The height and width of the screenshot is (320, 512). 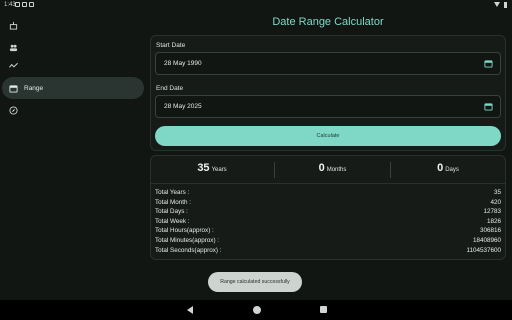 I want to click on years-unit: Years, so click(x=219, y=170).